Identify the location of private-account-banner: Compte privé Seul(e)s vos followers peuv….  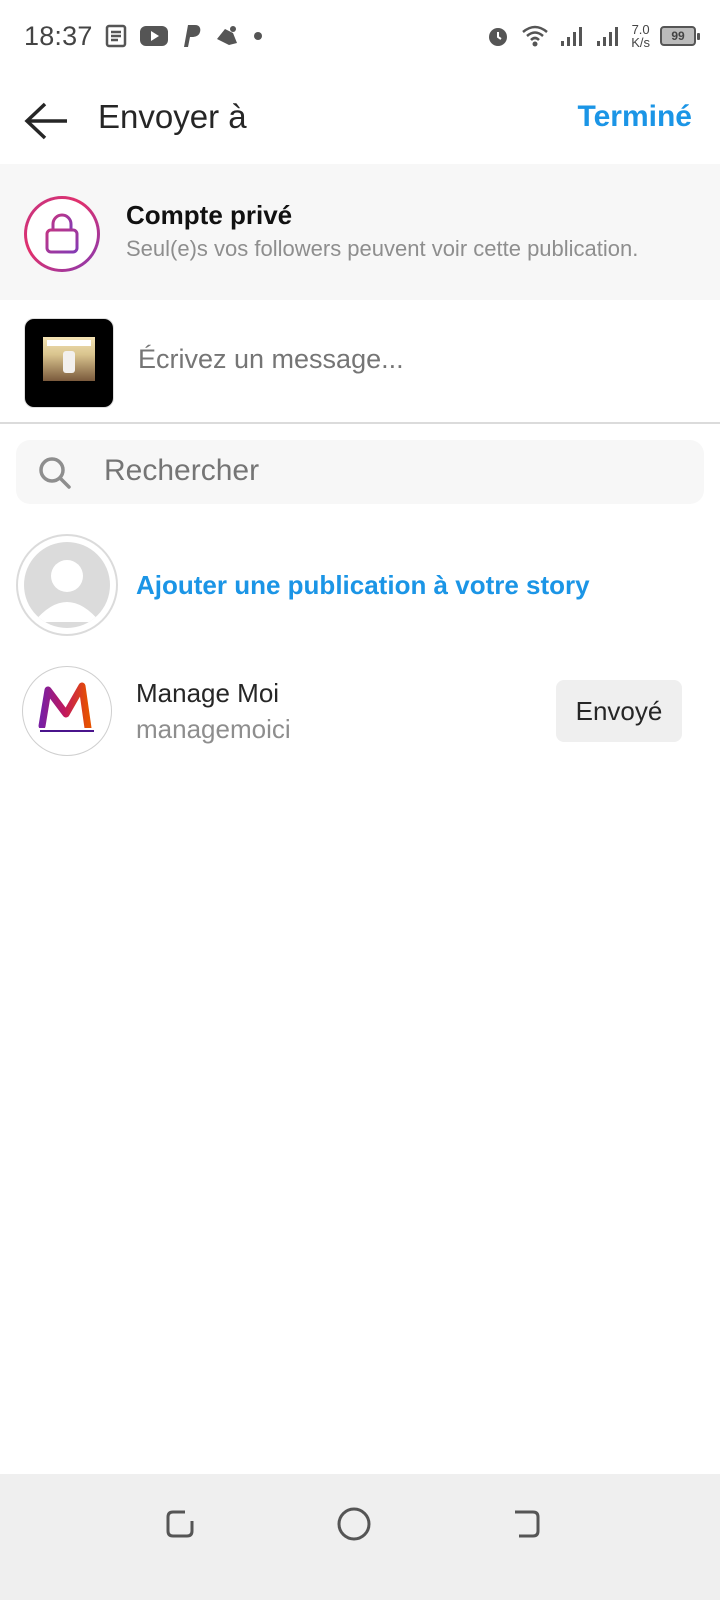
(360, 232).